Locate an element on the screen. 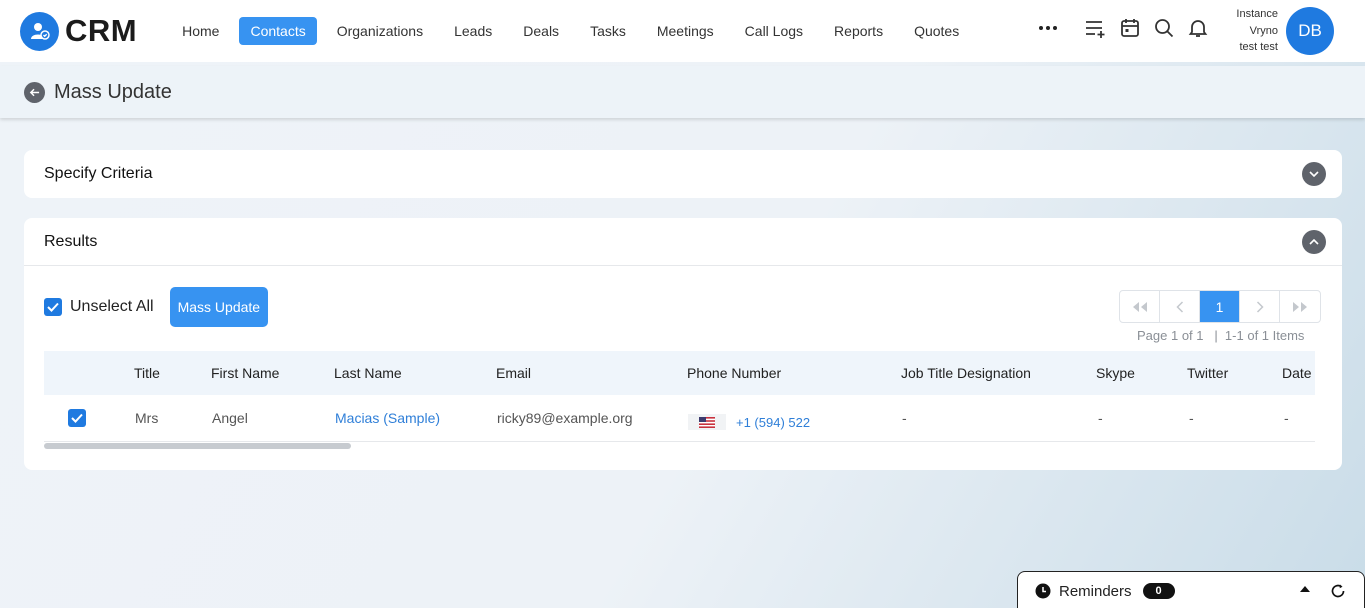 The height and width of the screenshot is (608, 1365). app-logo: CRM is located at coordinates (79, 31).